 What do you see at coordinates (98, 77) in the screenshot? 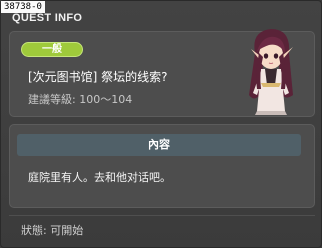
I see `quest-name: [次元图书馆] 祭坛的线索?` at bounding box center [98, 77].